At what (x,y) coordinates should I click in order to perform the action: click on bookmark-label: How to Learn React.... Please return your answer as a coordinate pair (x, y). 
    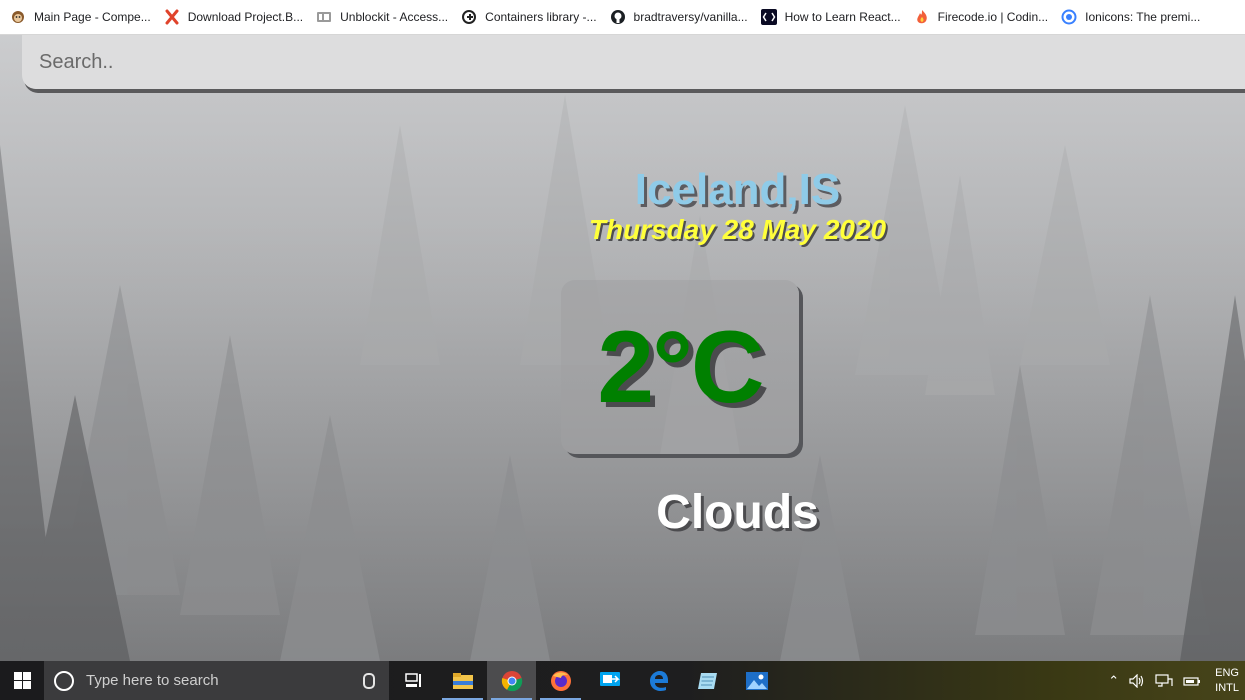
    Looking at the image, I should click on (842, 17).